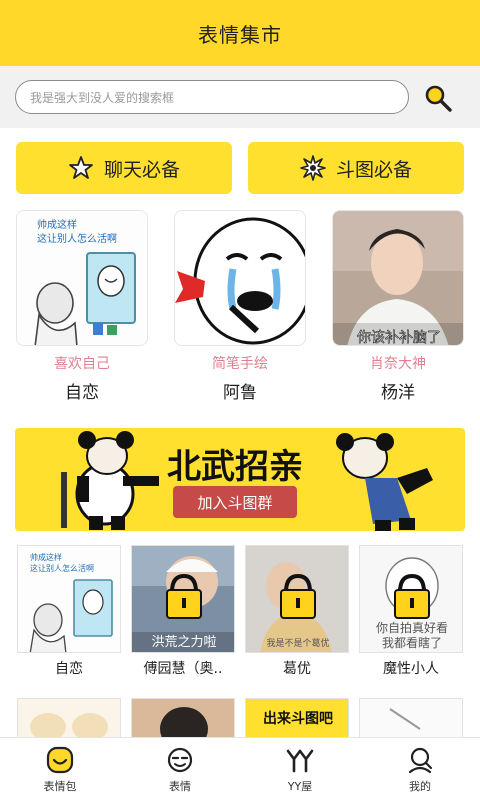 This screenshot has width=480, height=800. I want to click on tab-emoji-packs: 表情包, so click(60, 769).